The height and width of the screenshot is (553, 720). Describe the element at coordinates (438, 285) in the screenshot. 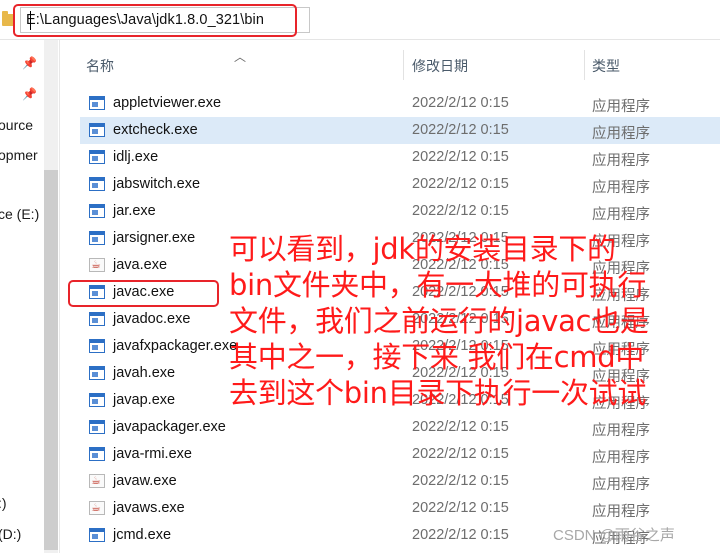

I see `annotation-line: bin文件夹中，有一大堆的可执行` at that location.